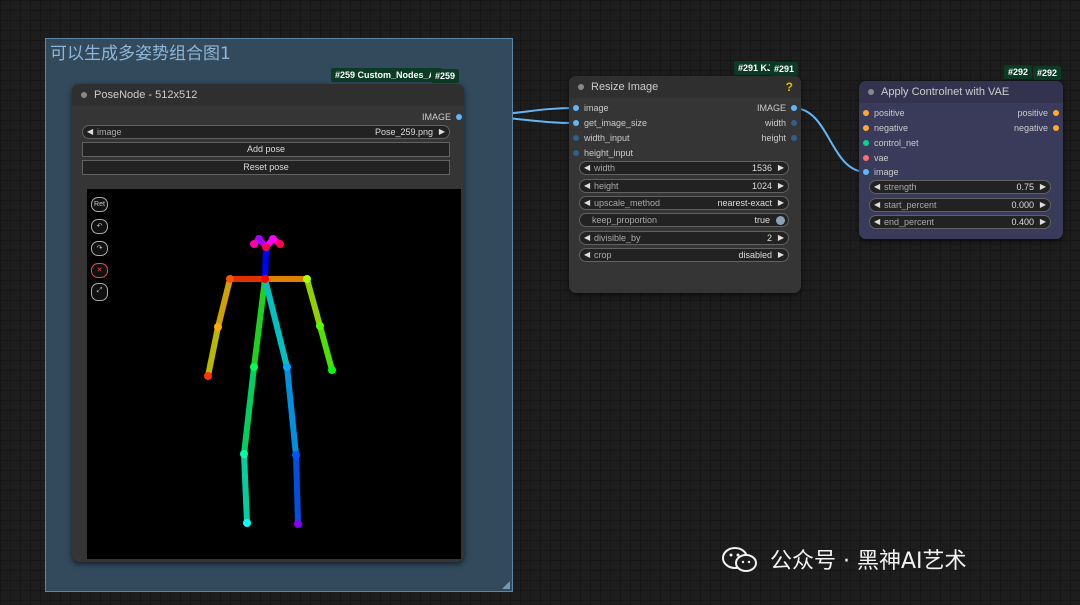 This screenshot has width=1080, height=605. What do you see at coordinates (603, 153) in the screenshot?
I see `resize-input-height: height_input` at bounding box center [603, 153].